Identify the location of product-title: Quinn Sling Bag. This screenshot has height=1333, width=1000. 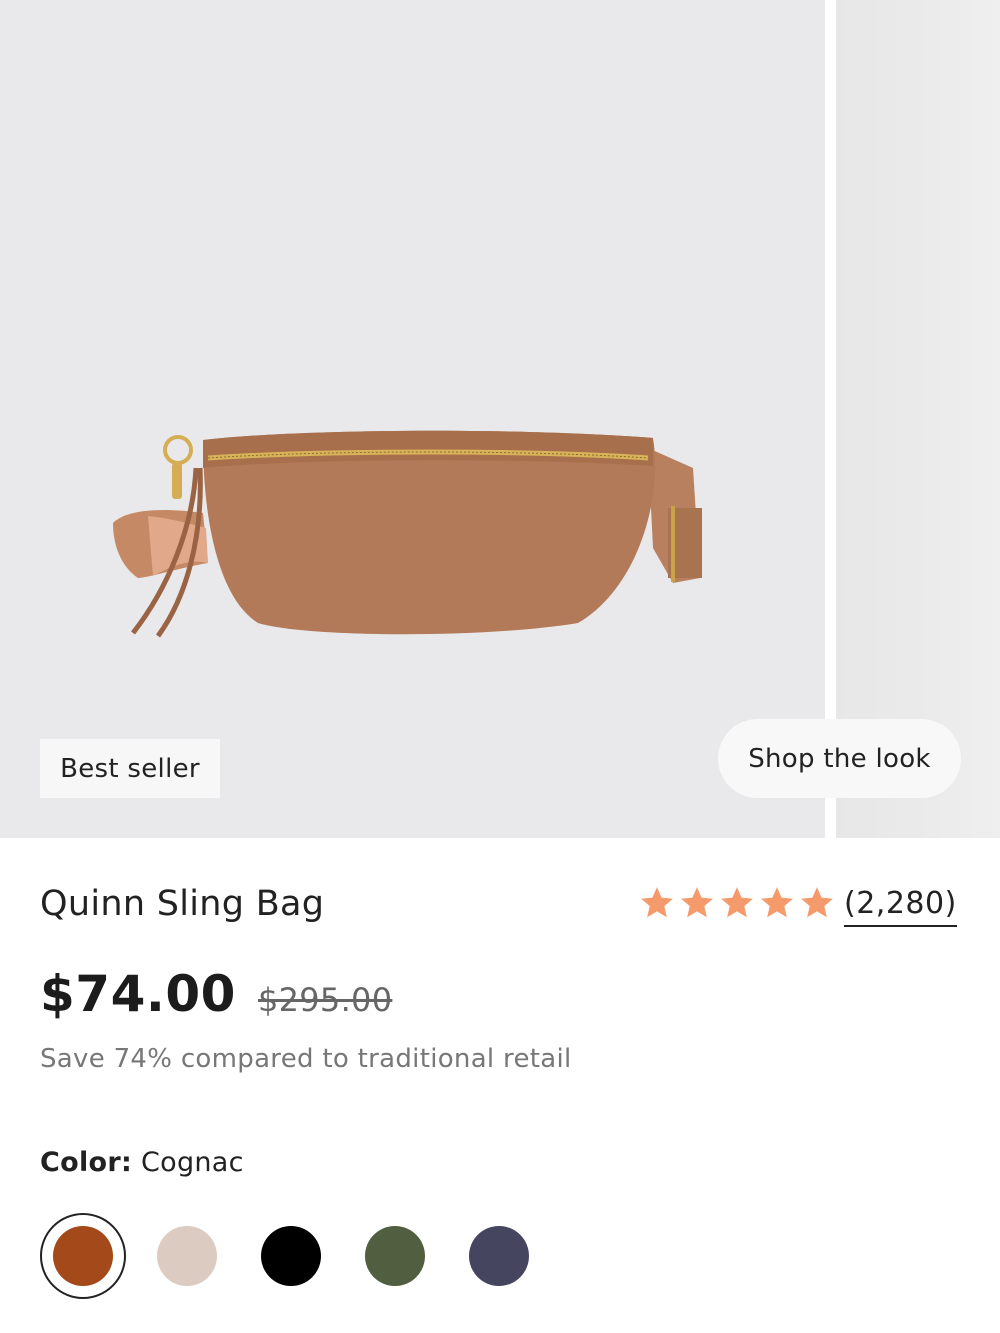
(182, 904).